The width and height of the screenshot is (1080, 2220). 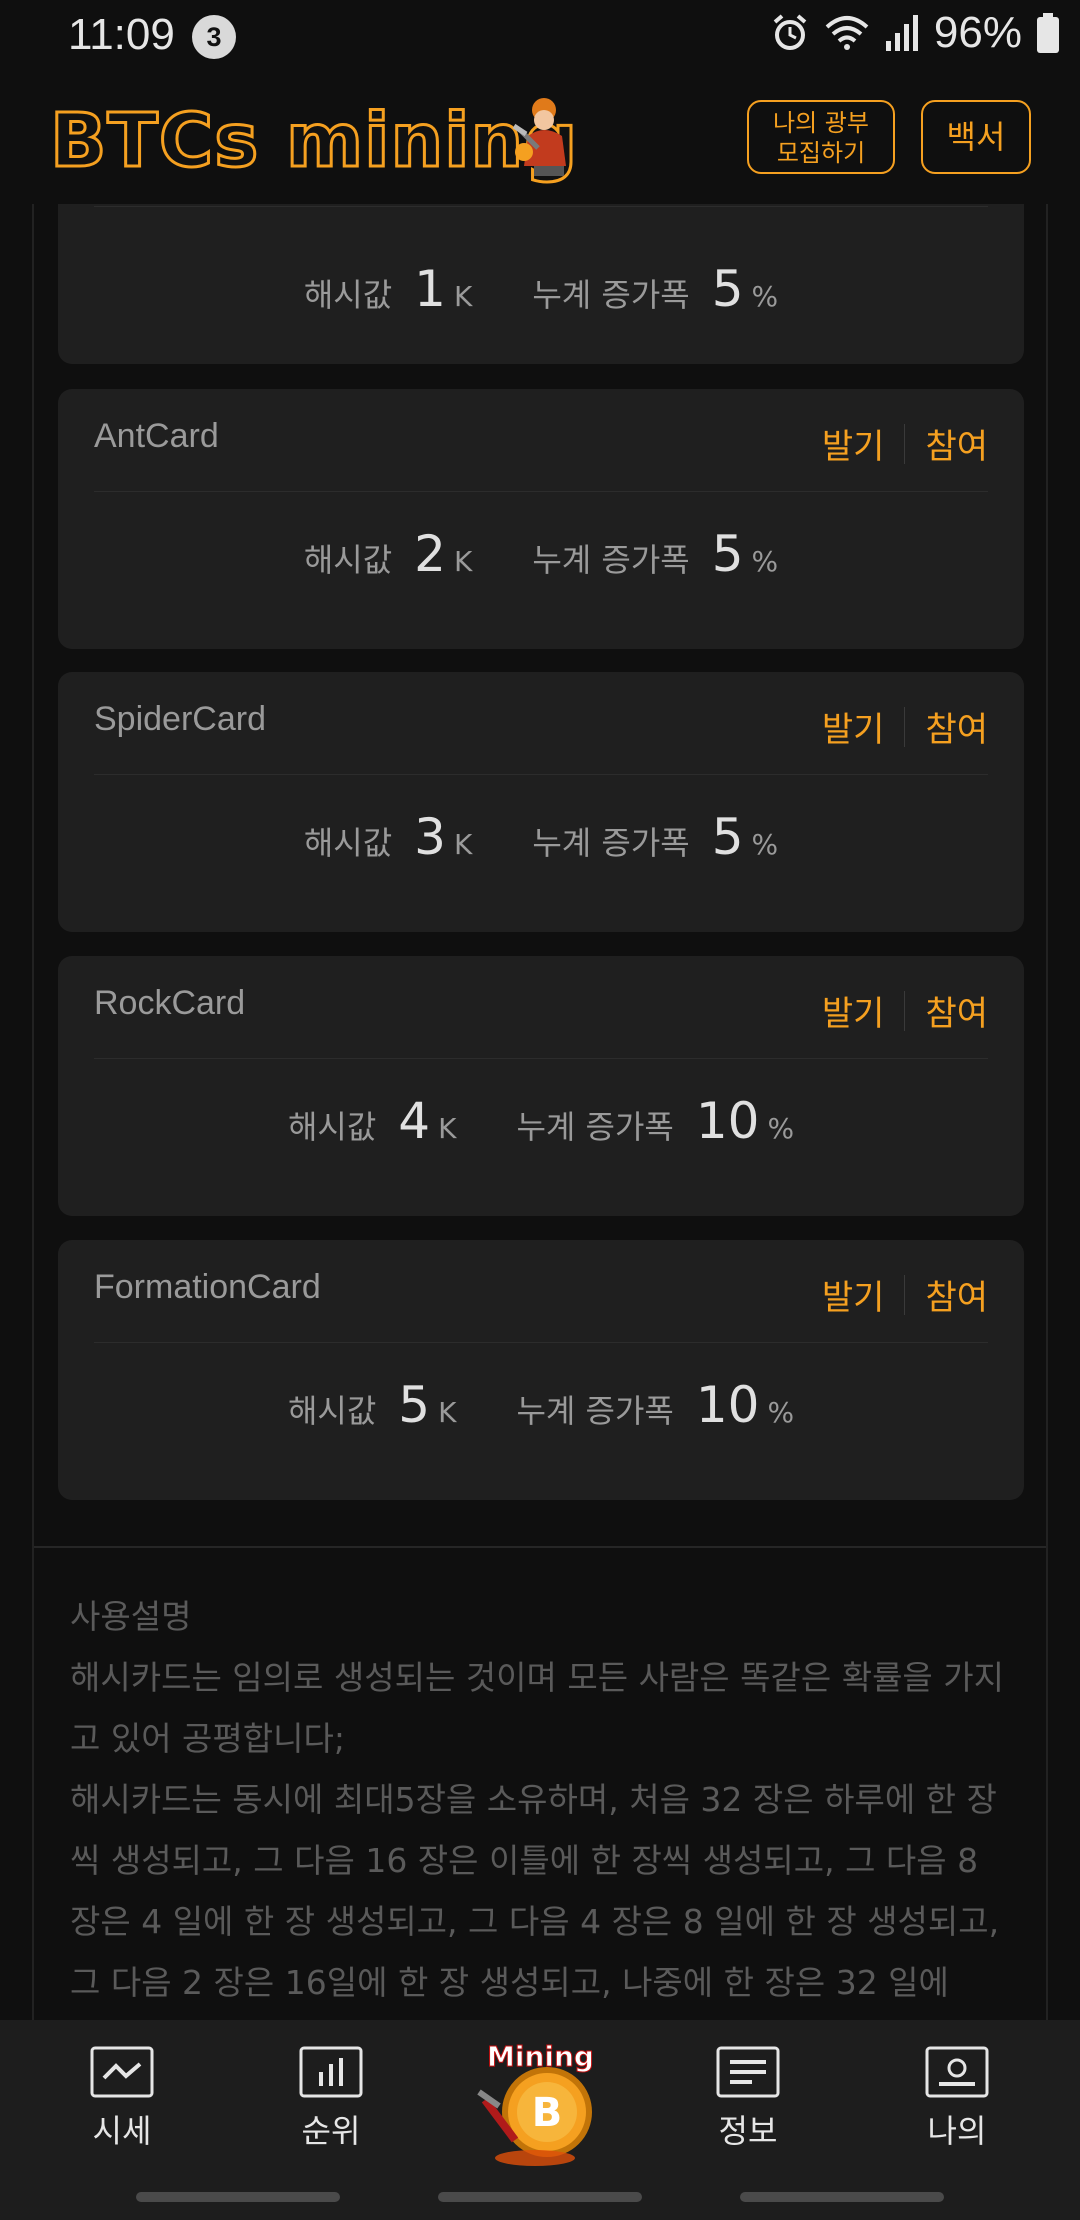 What do you see at coordinates (180, 719) in the screenshot?
I see `card-name: SpiderCard` at bounding box center [180, 719].